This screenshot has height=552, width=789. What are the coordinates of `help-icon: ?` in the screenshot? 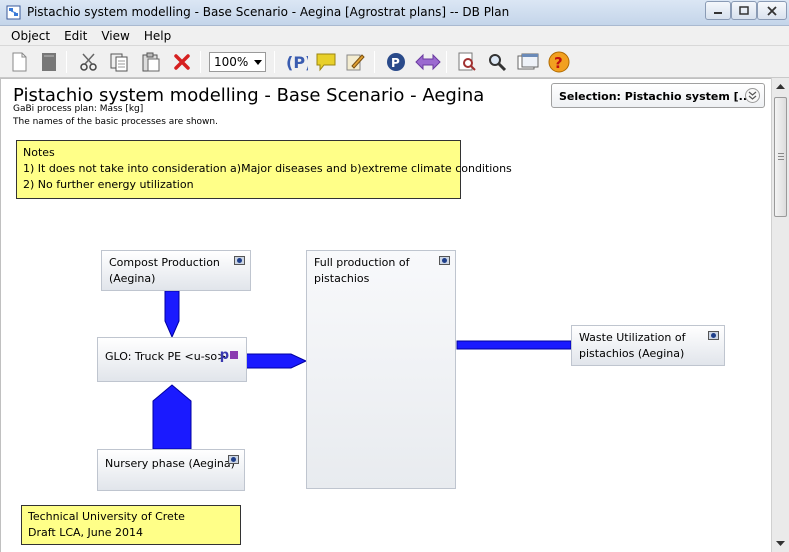 It's located at (559, 62).